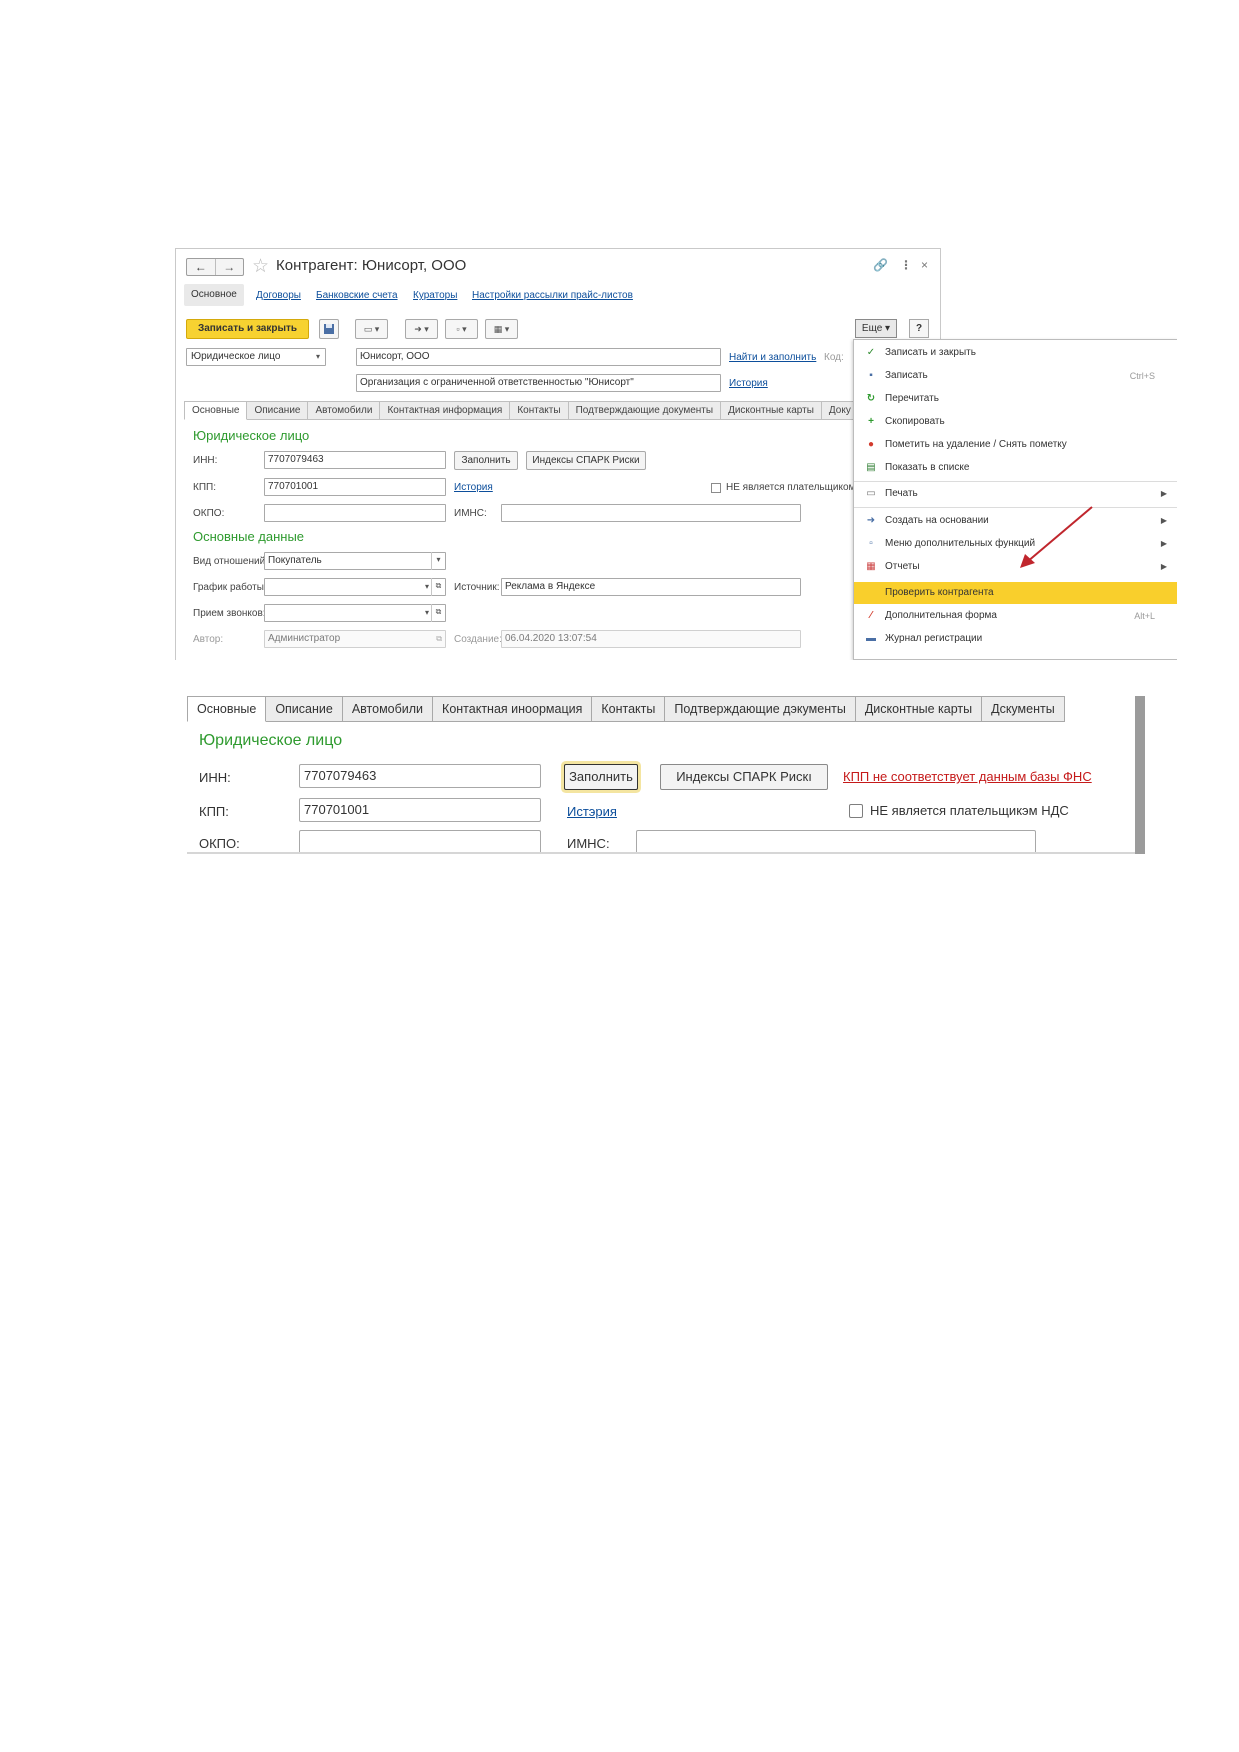 The image size is (1239, 1752). What do you see at coordinates (355, 613) in the screenshot?
I see `calls-select: ▾ ⧉` at bounding box center [355, 613].